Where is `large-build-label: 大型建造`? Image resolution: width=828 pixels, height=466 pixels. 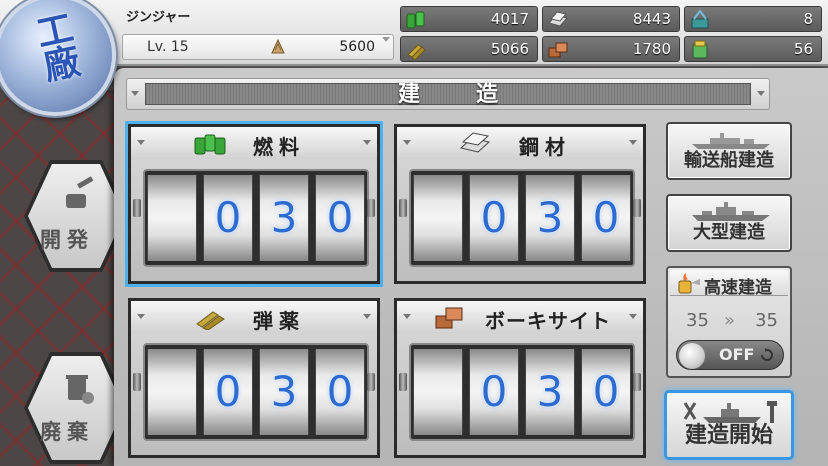
large-build-label: 大型建造 is located at coordinates (729, 232).